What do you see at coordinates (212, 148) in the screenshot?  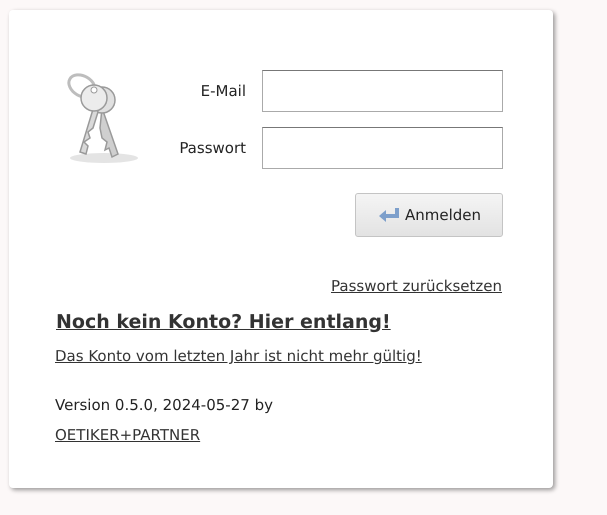 I see `field-label: Passwort` at bounding box center [212, 148].